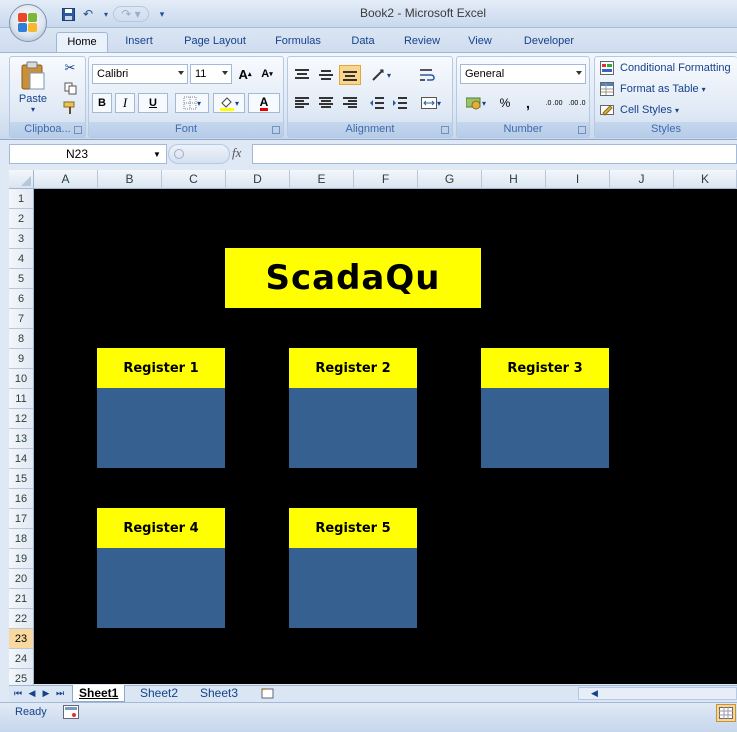 The image size is (737, 732). What do you see at coordinates (153, 103) in the screenshot?
I see `underline-button: U` at bounding box center [153, 103].